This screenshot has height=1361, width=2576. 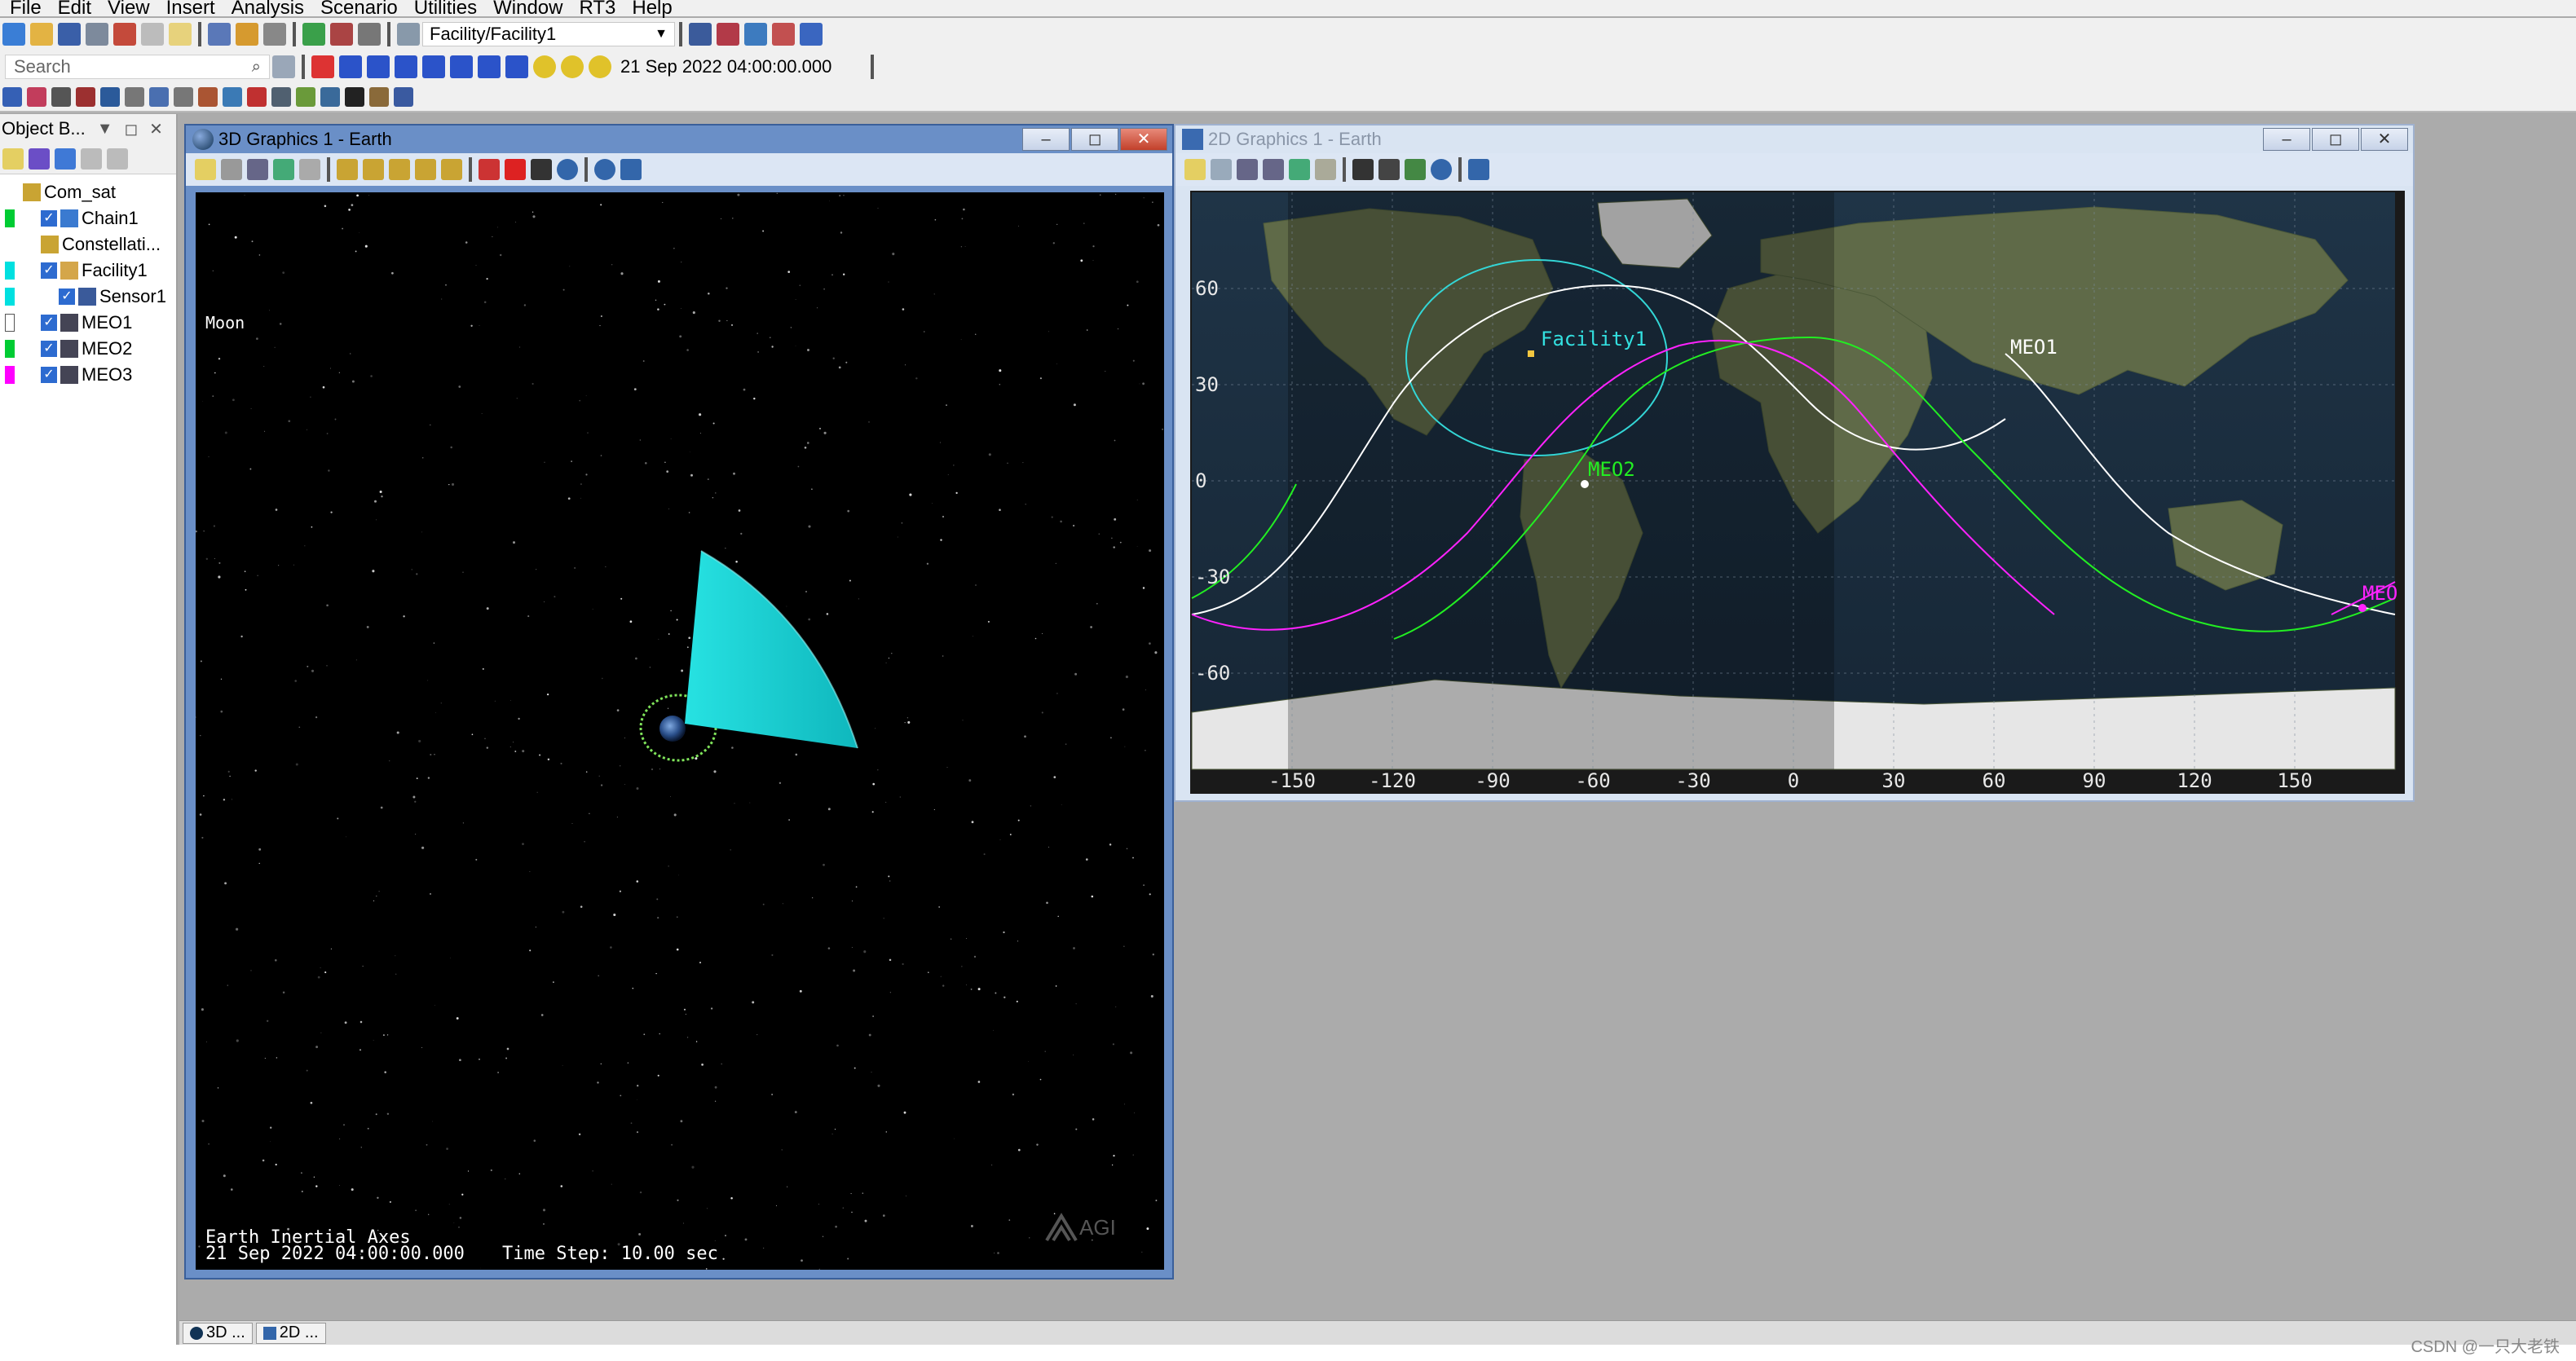 I want to click on analysis-icon, so click(x=247, y=34).